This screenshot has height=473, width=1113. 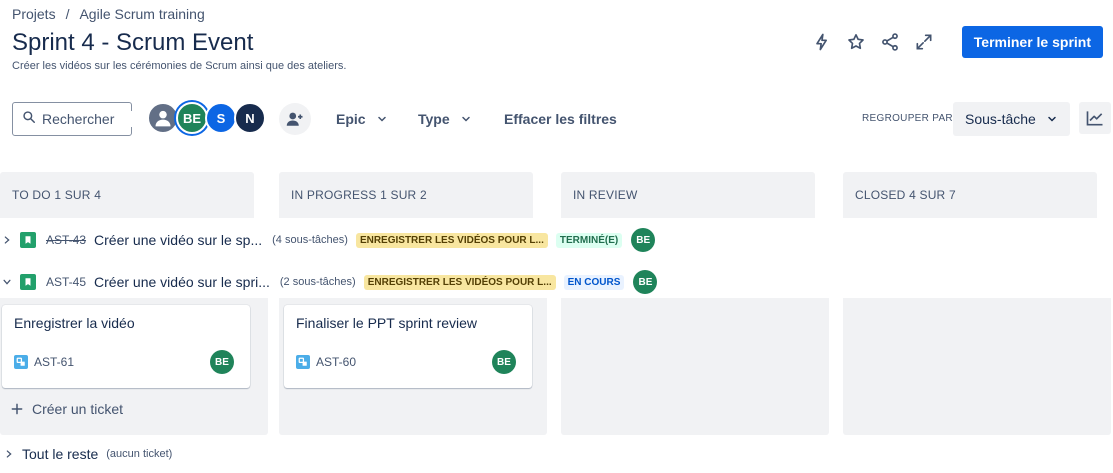 I want to click on clear-filters-button: Effacer les filtres, so click(x=560, y=119).